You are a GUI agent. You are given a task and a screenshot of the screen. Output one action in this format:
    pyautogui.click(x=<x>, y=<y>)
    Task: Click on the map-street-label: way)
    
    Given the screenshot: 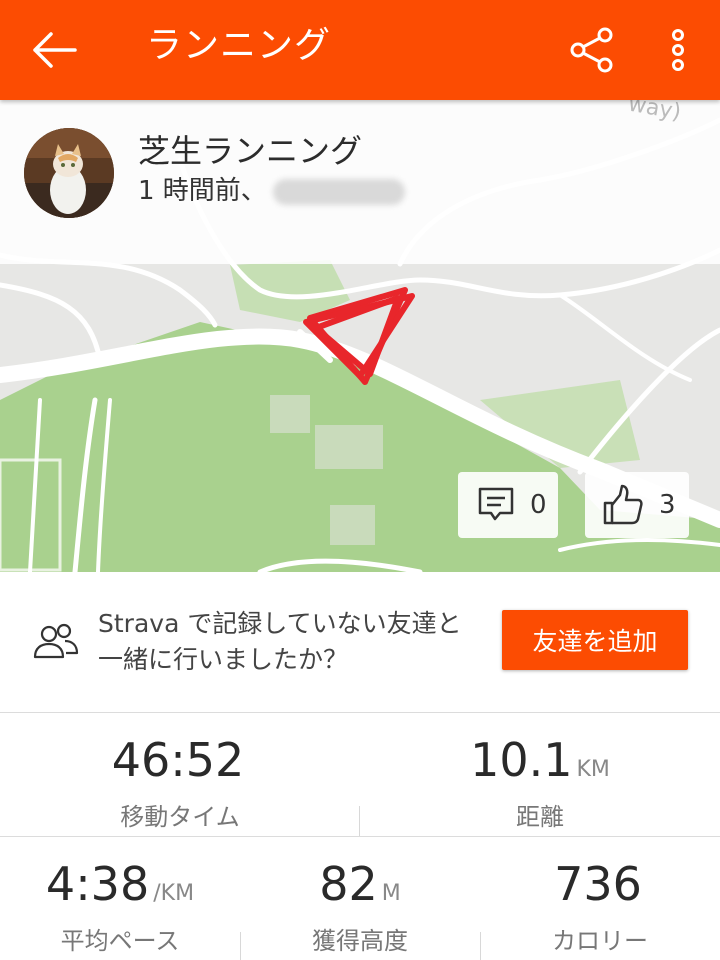 What is the action you would take?
    pyautogui.click(x=654, y=113)
    